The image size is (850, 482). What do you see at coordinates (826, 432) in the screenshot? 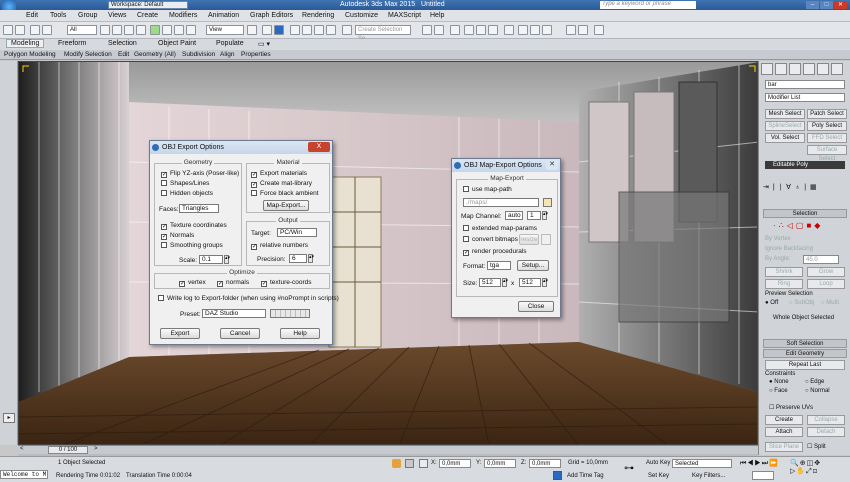
I see `detach-button: Detach` at bounding box center [826, 432].